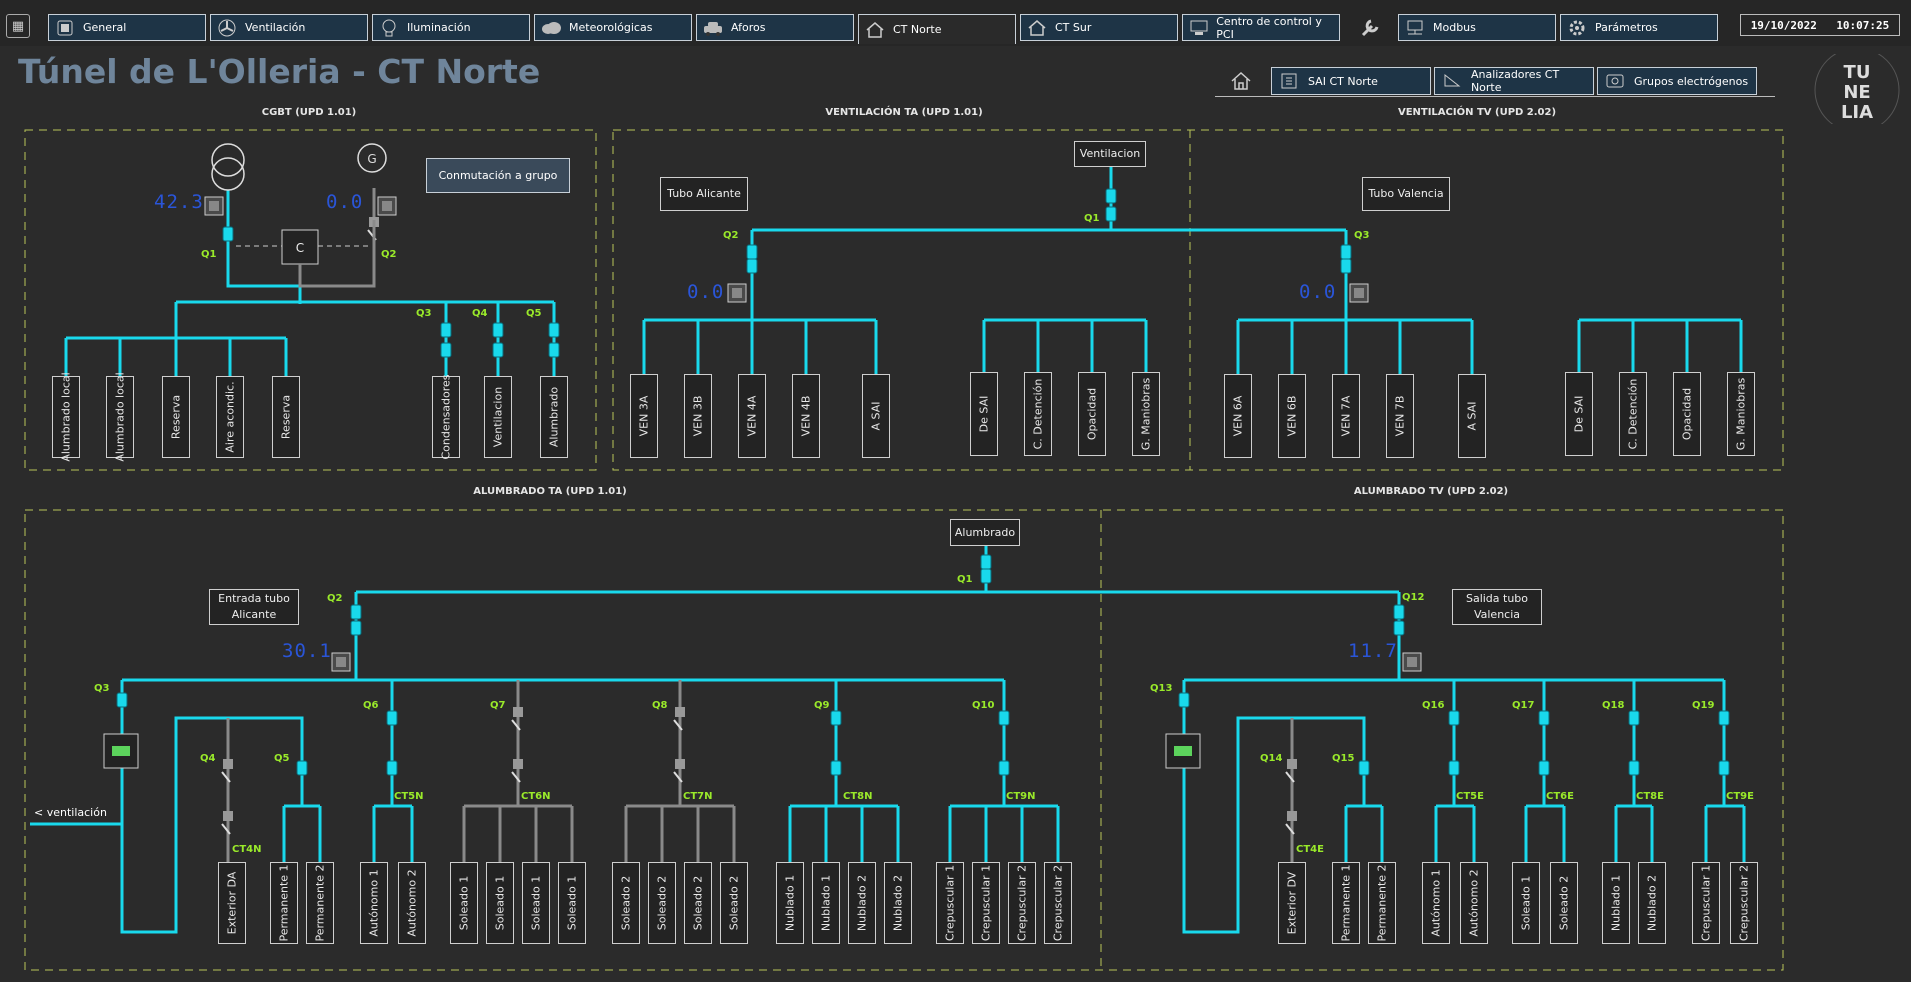  I want to click on alum-load-box: Permanente 2, so click(320, 903).